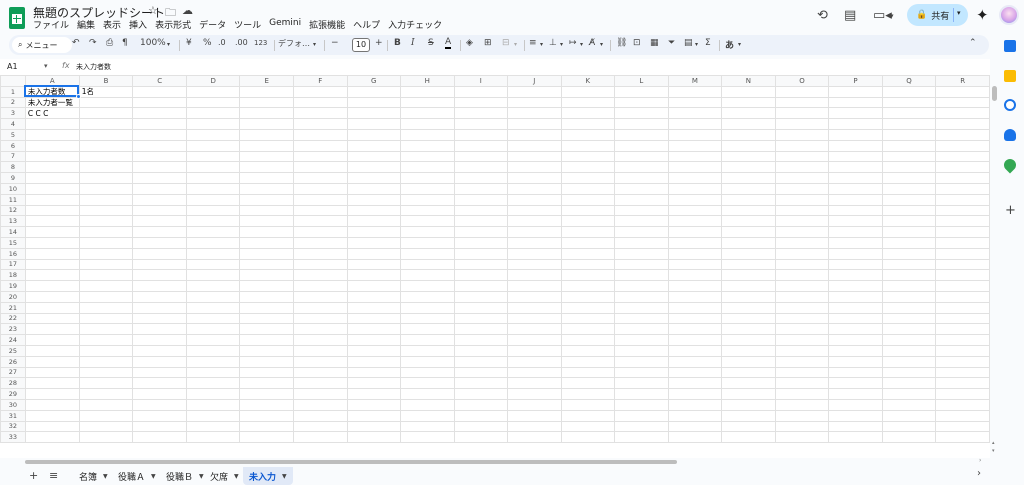 The image size is (1024, 485). What do you see at coordinates (534, 372) in the screenshot?
I see `cell-j27` at bounding box center [534, 372].